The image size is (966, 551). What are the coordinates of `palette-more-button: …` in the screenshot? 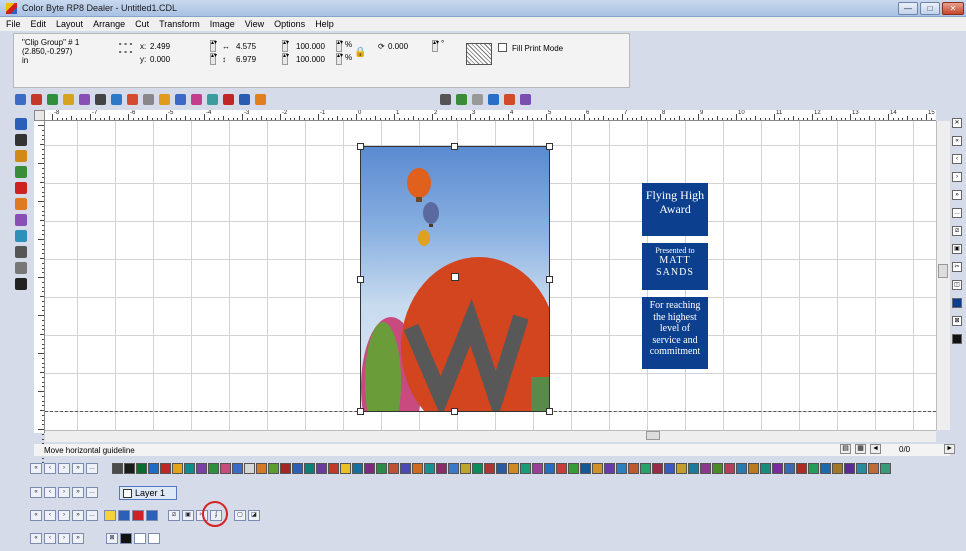 It's located at (92, 468).